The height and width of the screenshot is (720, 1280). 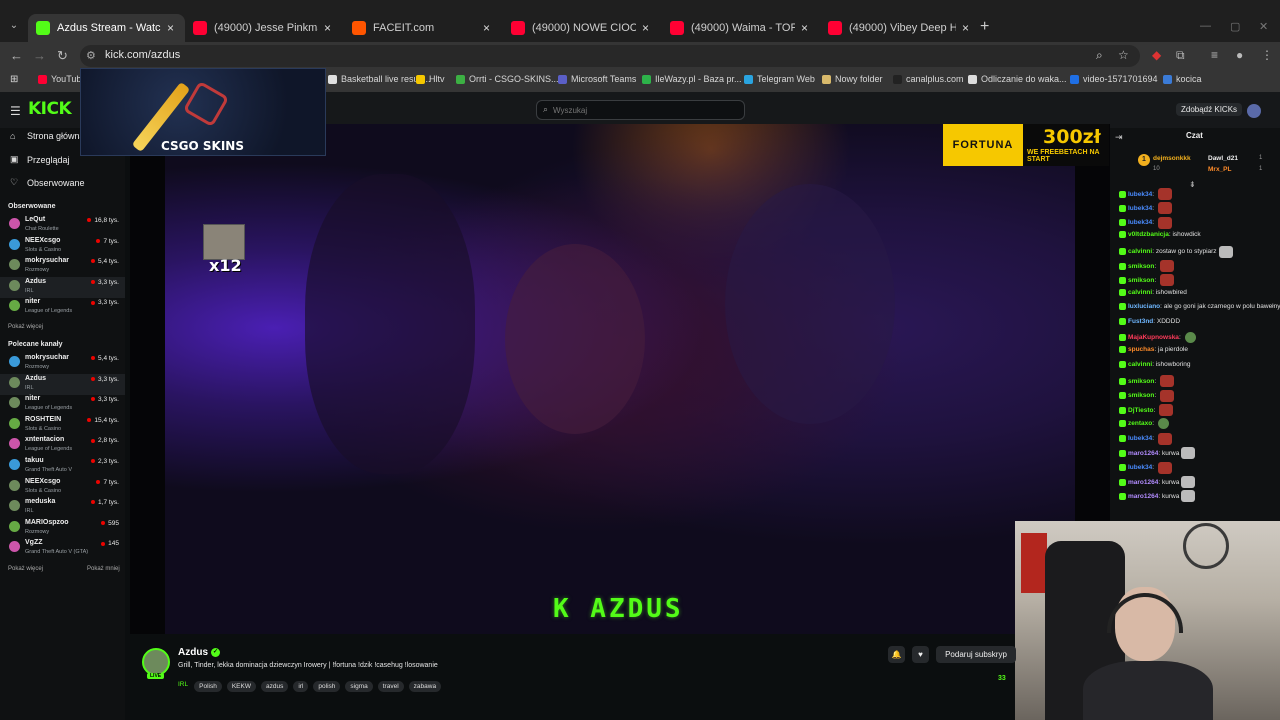 What do you see at coordinates (1214, 55) in the screenshot?
I see `media-icon: ≡` at bounding box center [1214, 55].